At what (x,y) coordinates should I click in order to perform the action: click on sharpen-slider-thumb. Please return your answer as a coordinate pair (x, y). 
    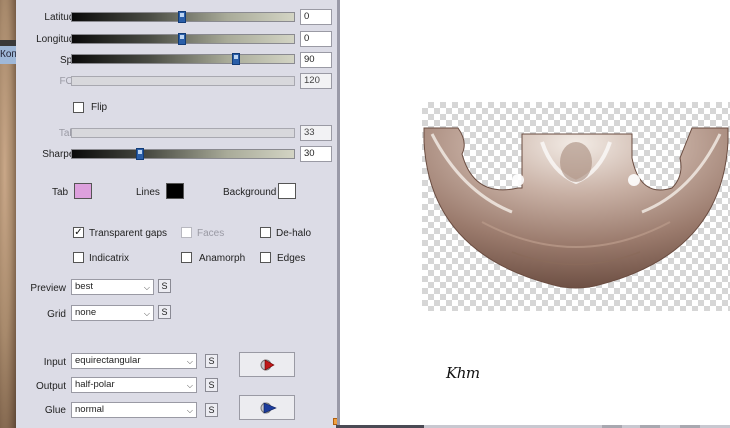
    Looking at the image, I should click on (140, 154).